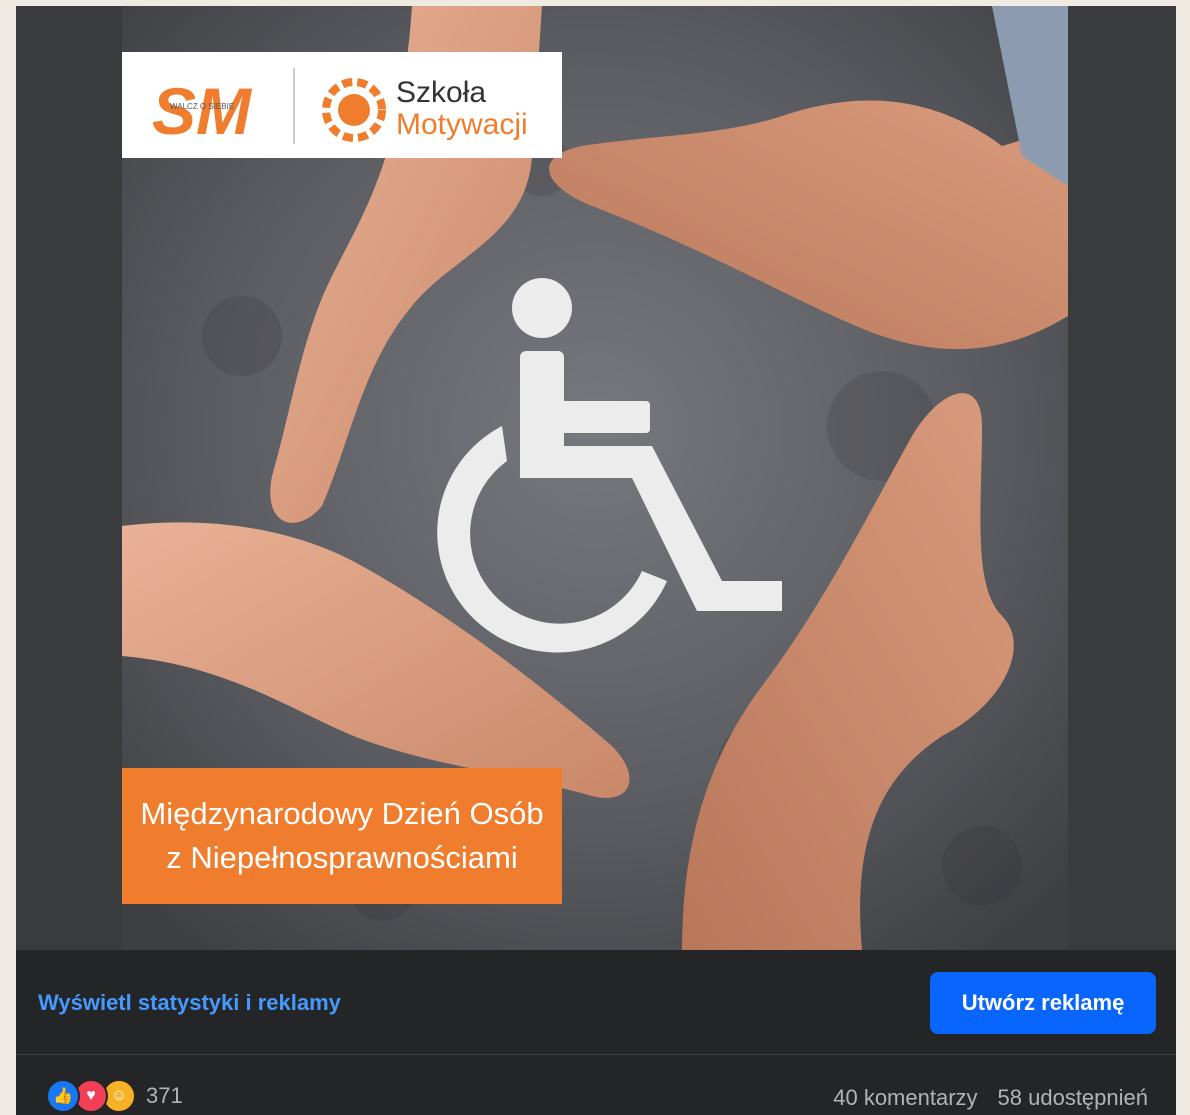  I want to click on logo-school-line2: Motywacji, so click(462, 124).